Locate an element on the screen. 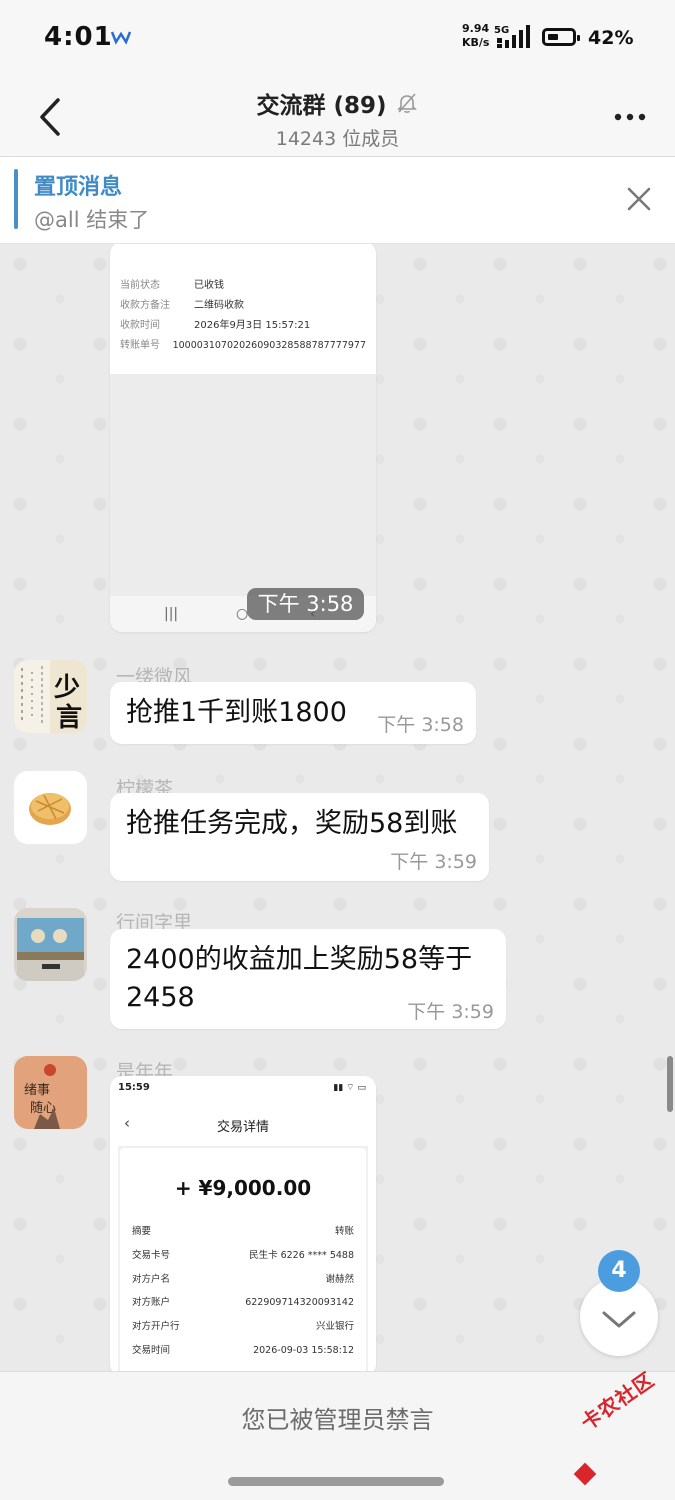  pinned-indicator is located at coordinates (16, 199).